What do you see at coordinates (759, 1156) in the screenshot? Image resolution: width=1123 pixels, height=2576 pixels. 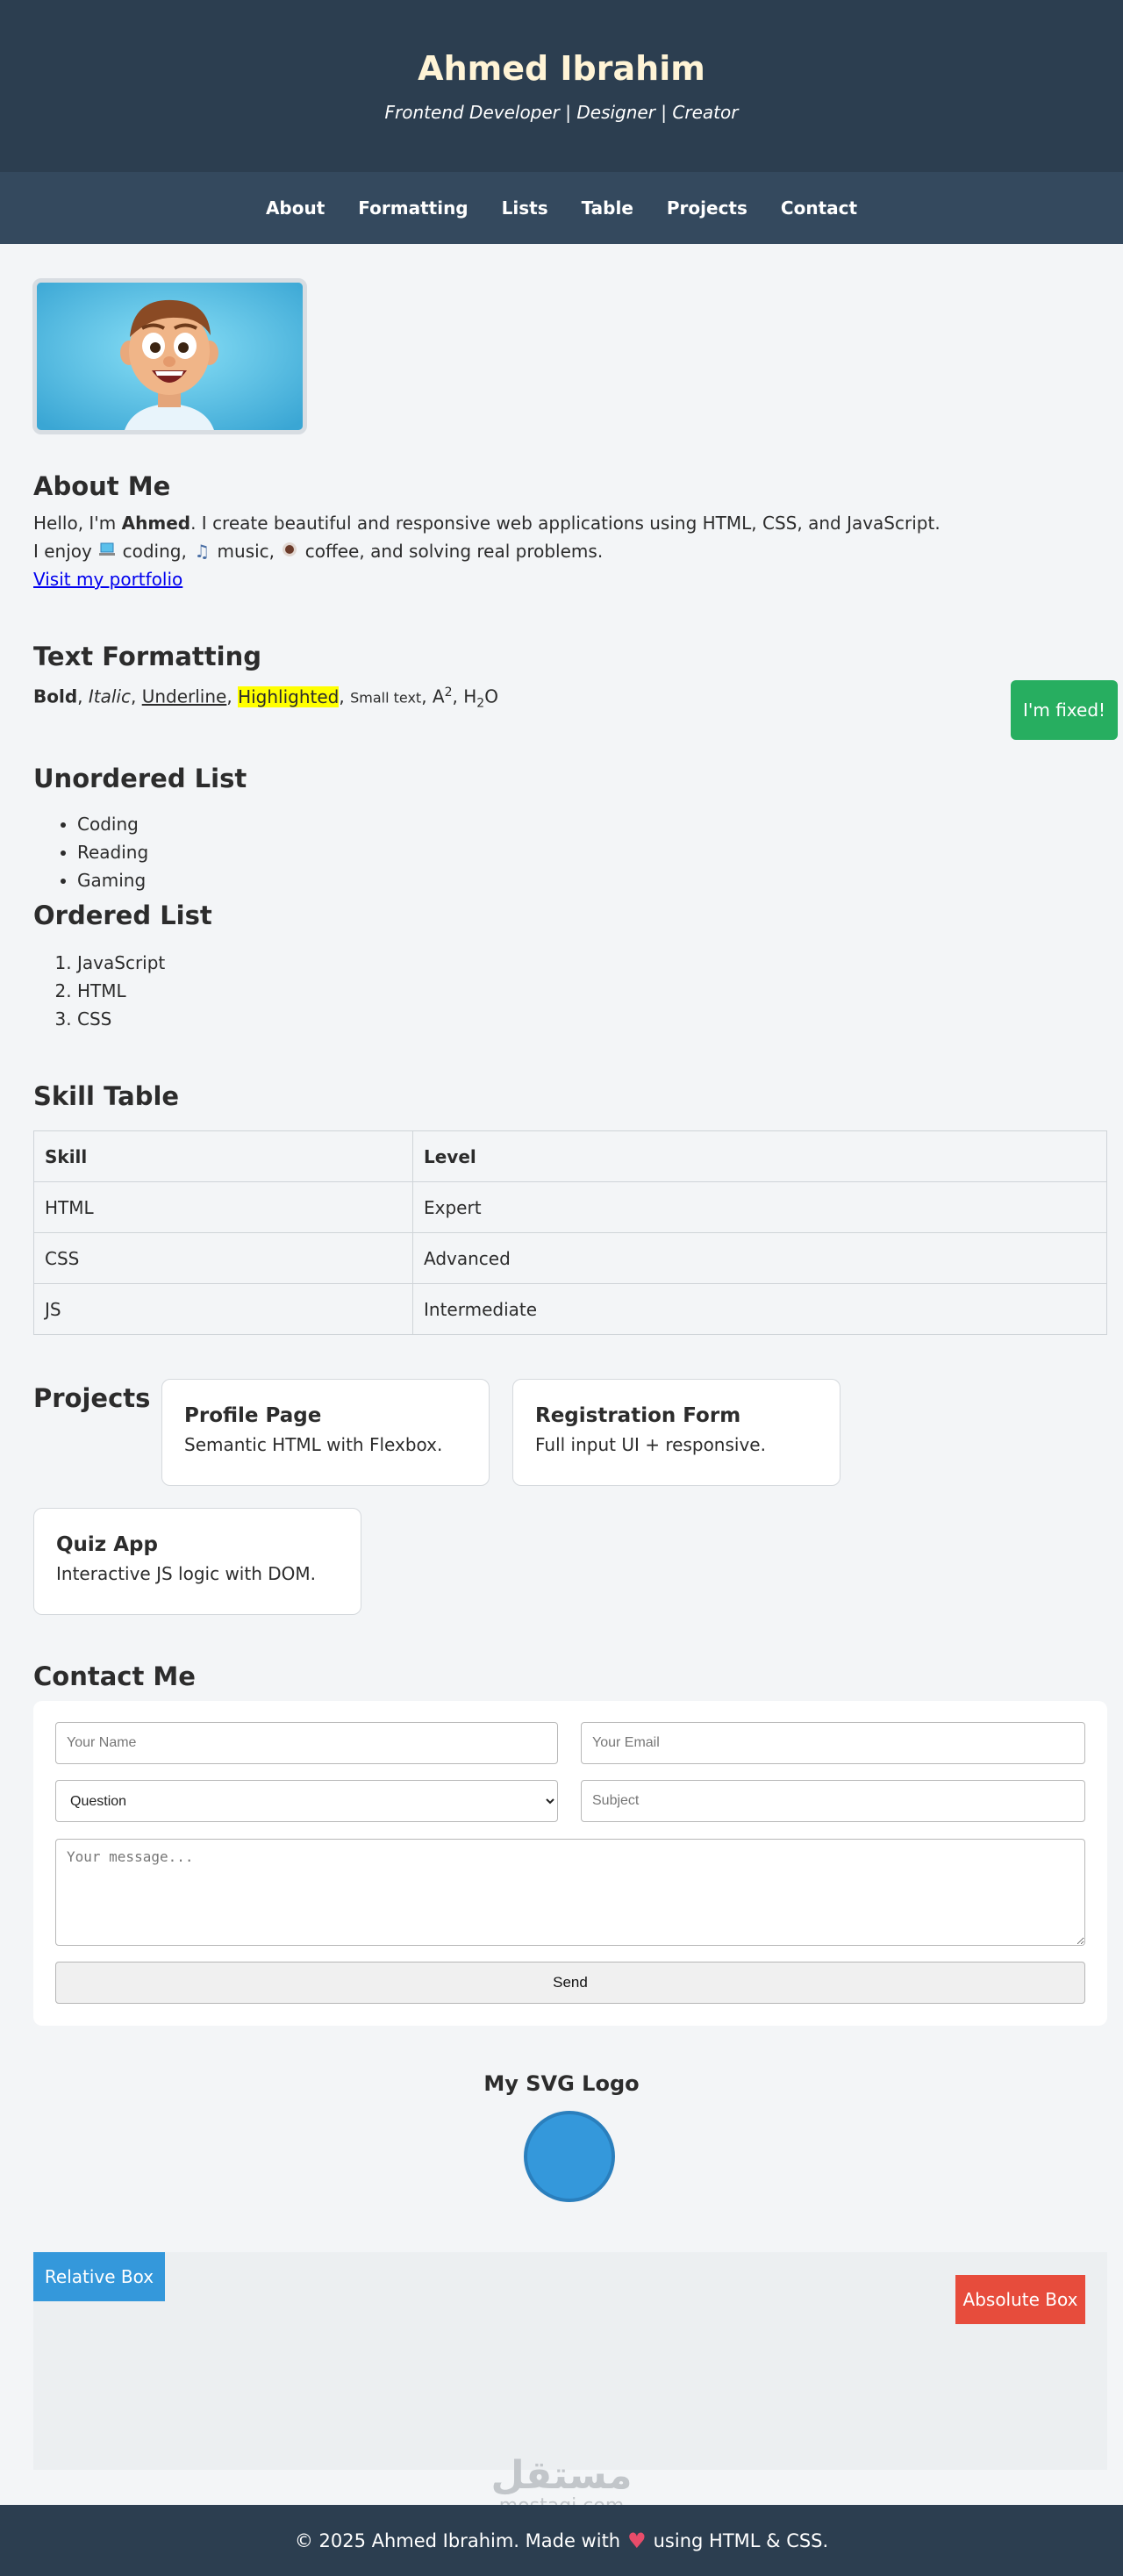 I see `column-header: Level` at bounding box center [759, 1156].